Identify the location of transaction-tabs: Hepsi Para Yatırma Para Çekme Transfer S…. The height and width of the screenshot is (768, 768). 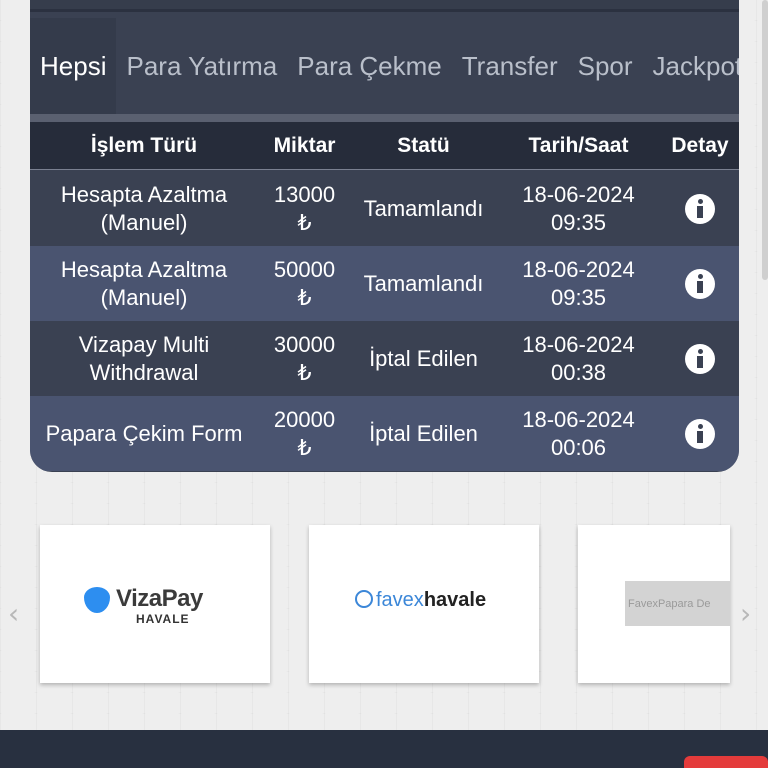
(384, 66).